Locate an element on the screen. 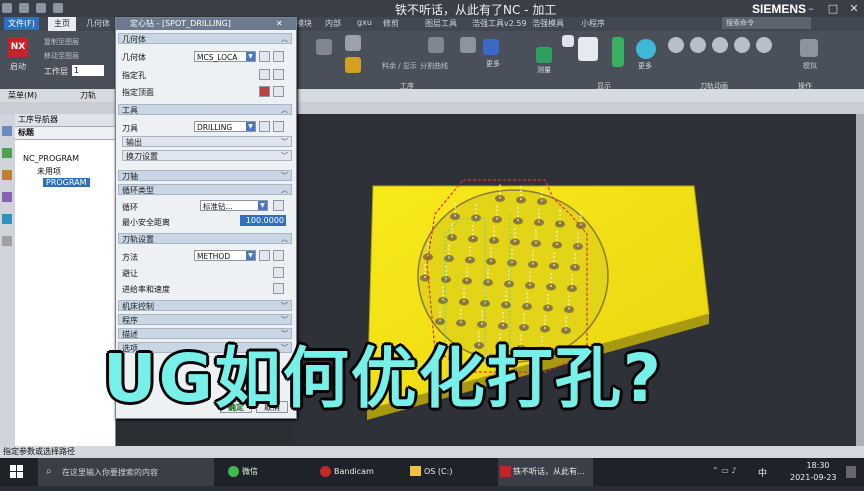 This screenshot has height=491, width=864. navigator-column-header: 标题 is located at coordinates (65, 133).